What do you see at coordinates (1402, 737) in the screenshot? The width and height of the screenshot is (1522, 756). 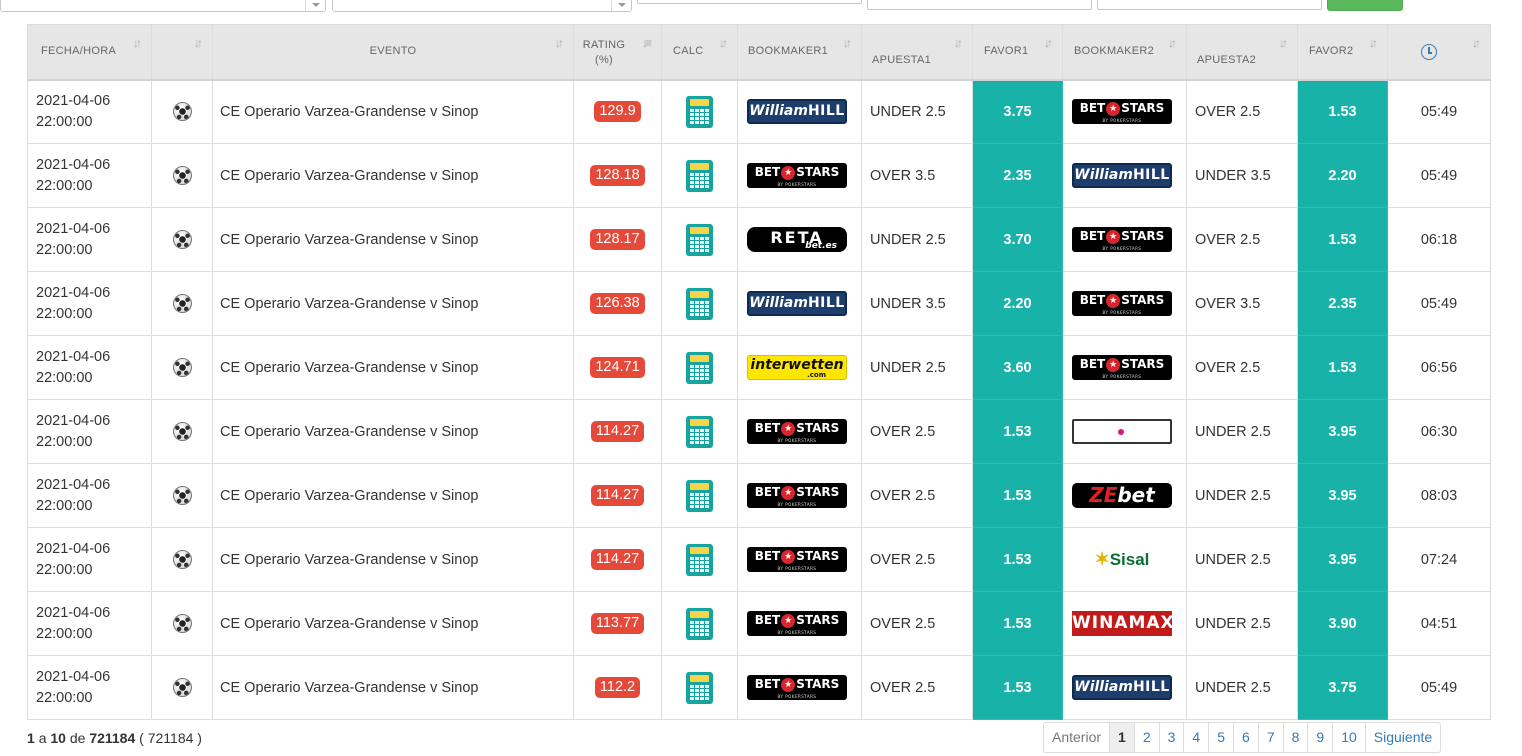 I see `pagination-next: Siguiente` at bounding box center [1402, 737].